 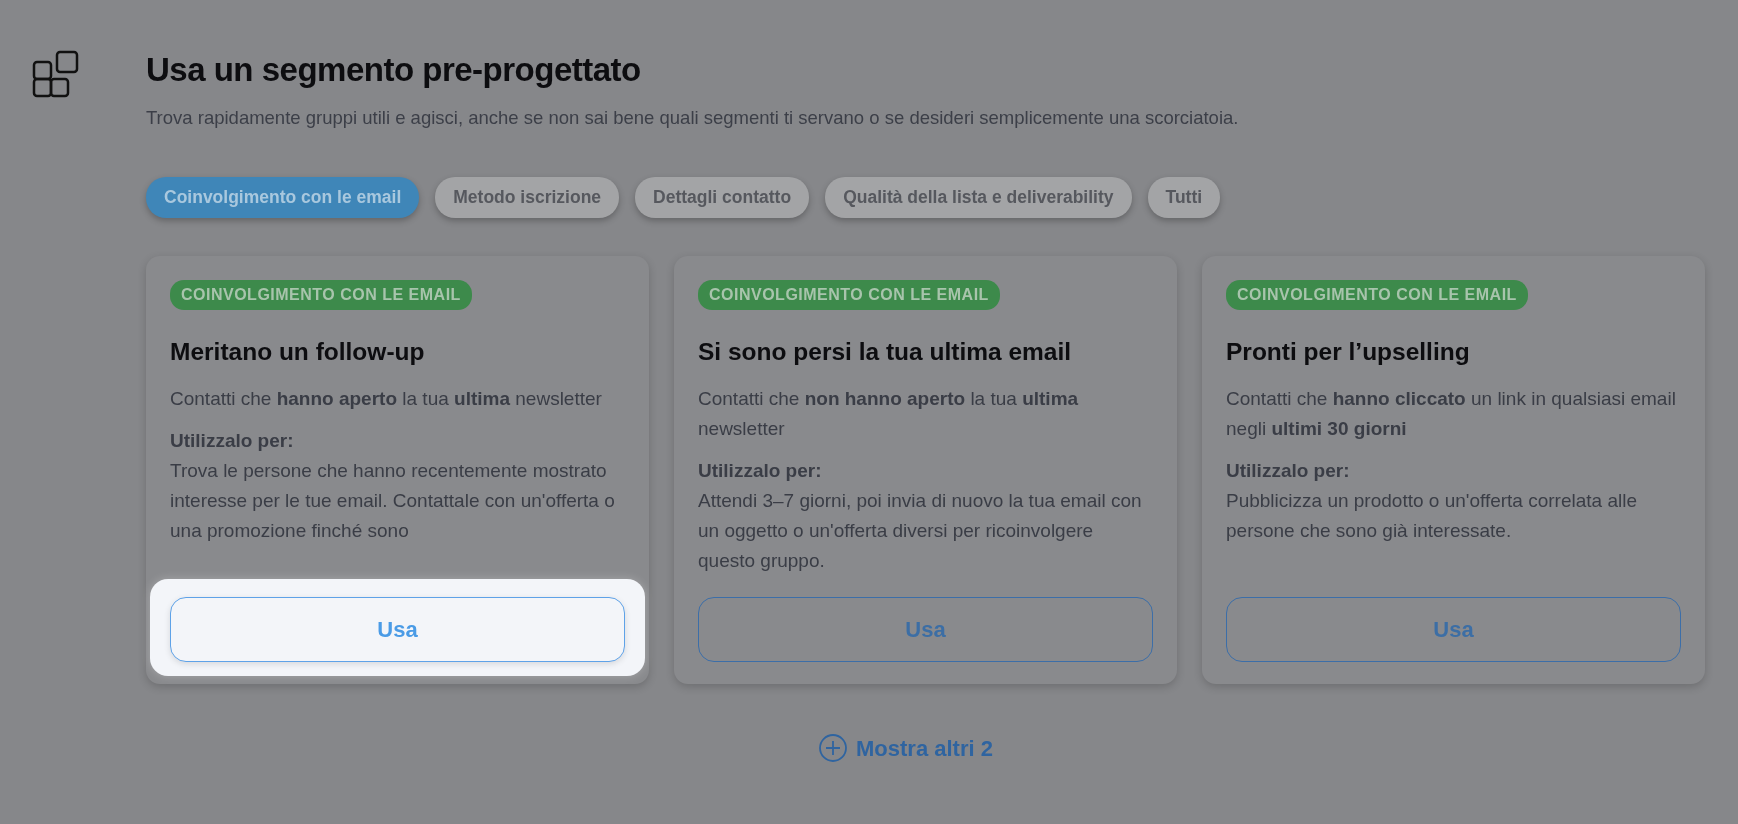 I want to click on page-subtitle: Trova rapidamente gruppi utili e agisci, anche se non sai bene quali segmenti ti servano o se desideri semplicemente una scorciatoia., so click(x=693, y=117).